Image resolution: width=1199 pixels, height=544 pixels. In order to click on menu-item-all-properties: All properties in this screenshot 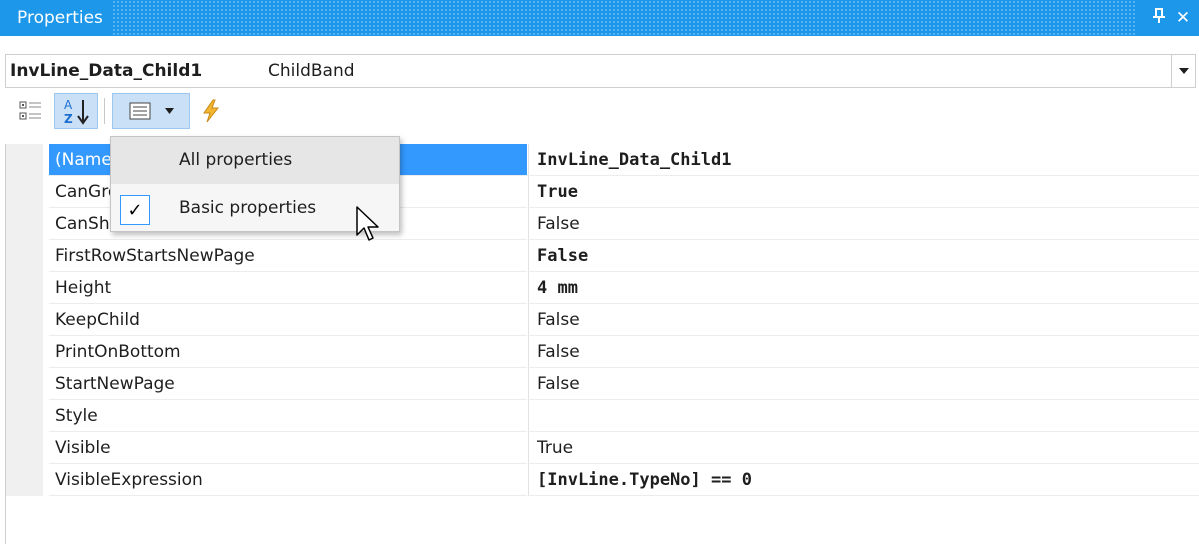, I will do `click(255, 160)`.